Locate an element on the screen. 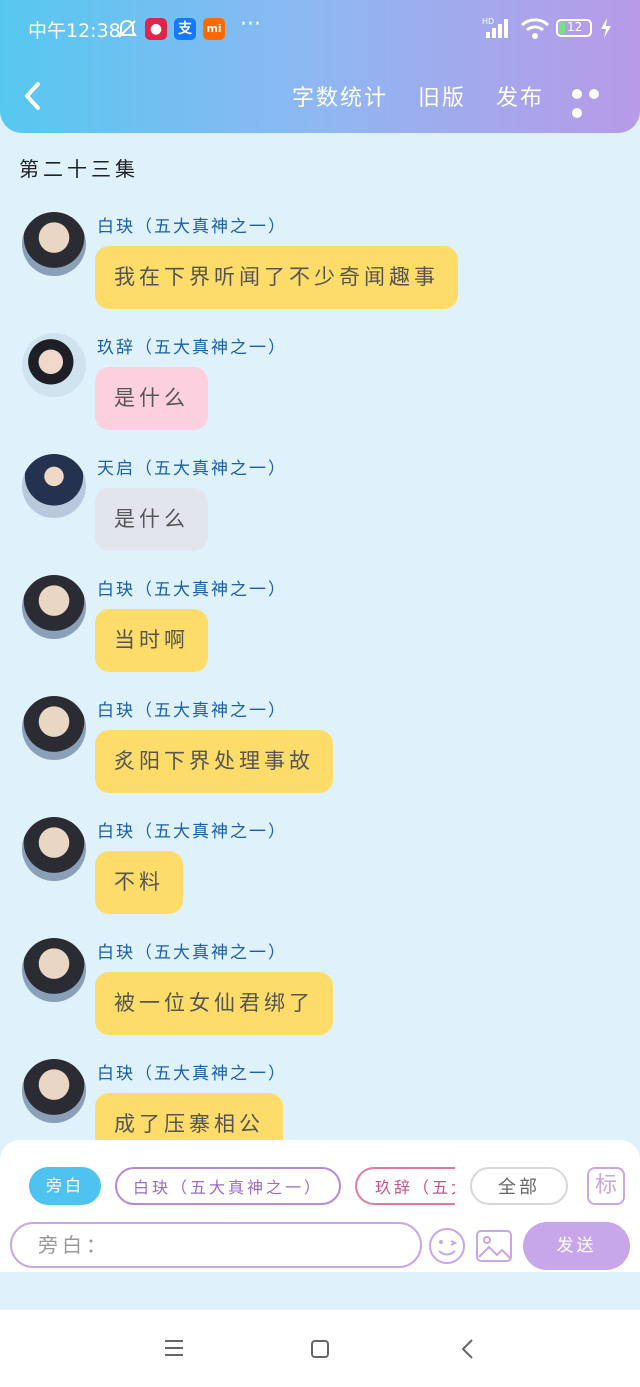  message-bubble: 我在下界听闻了不少奇闻趣事 is located at coordinates (276, 277).